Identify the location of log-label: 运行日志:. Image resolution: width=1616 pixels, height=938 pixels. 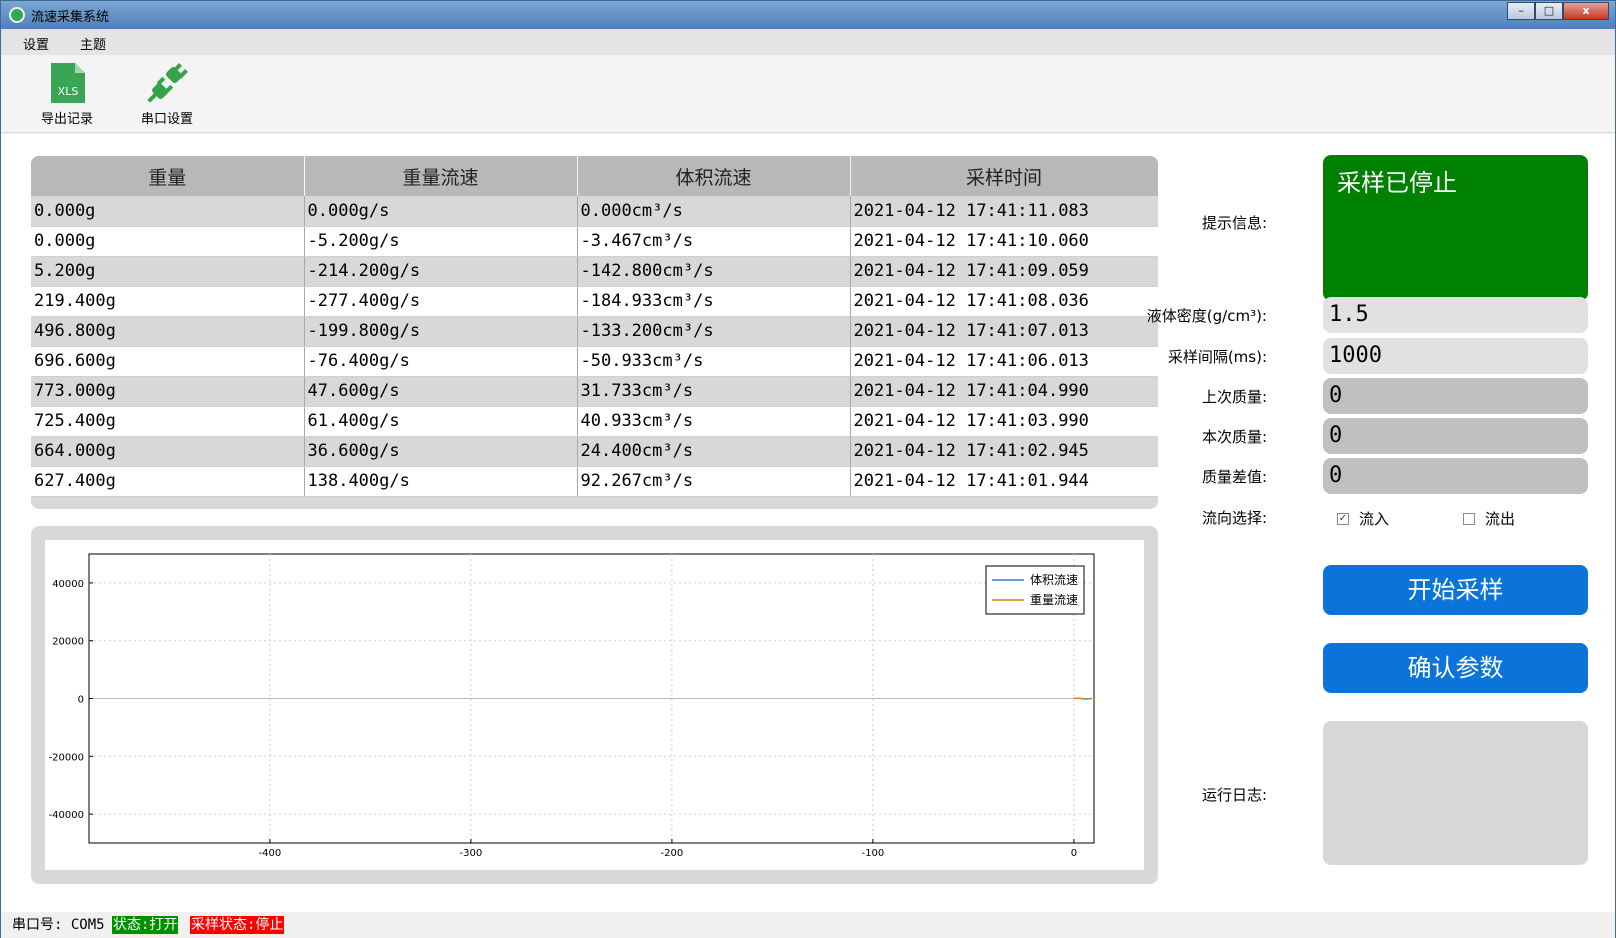
(1234, 795).